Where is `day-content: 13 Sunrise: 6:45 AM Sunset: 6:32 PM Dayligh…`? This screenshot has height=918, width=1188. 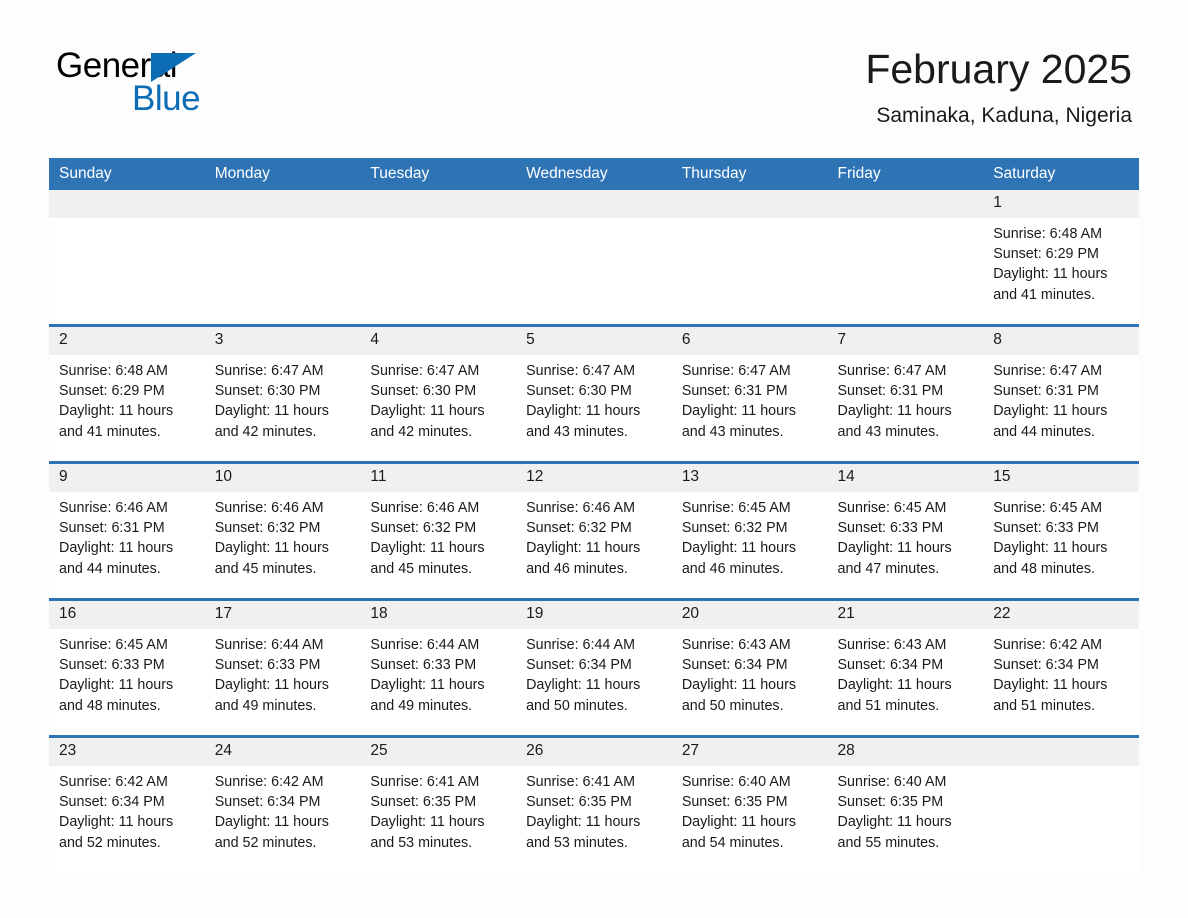 day-content: 13 Sunrise: 6:45 AM Sunset: 6:32 PM Dayligh… is located at coordinates (749, 531).